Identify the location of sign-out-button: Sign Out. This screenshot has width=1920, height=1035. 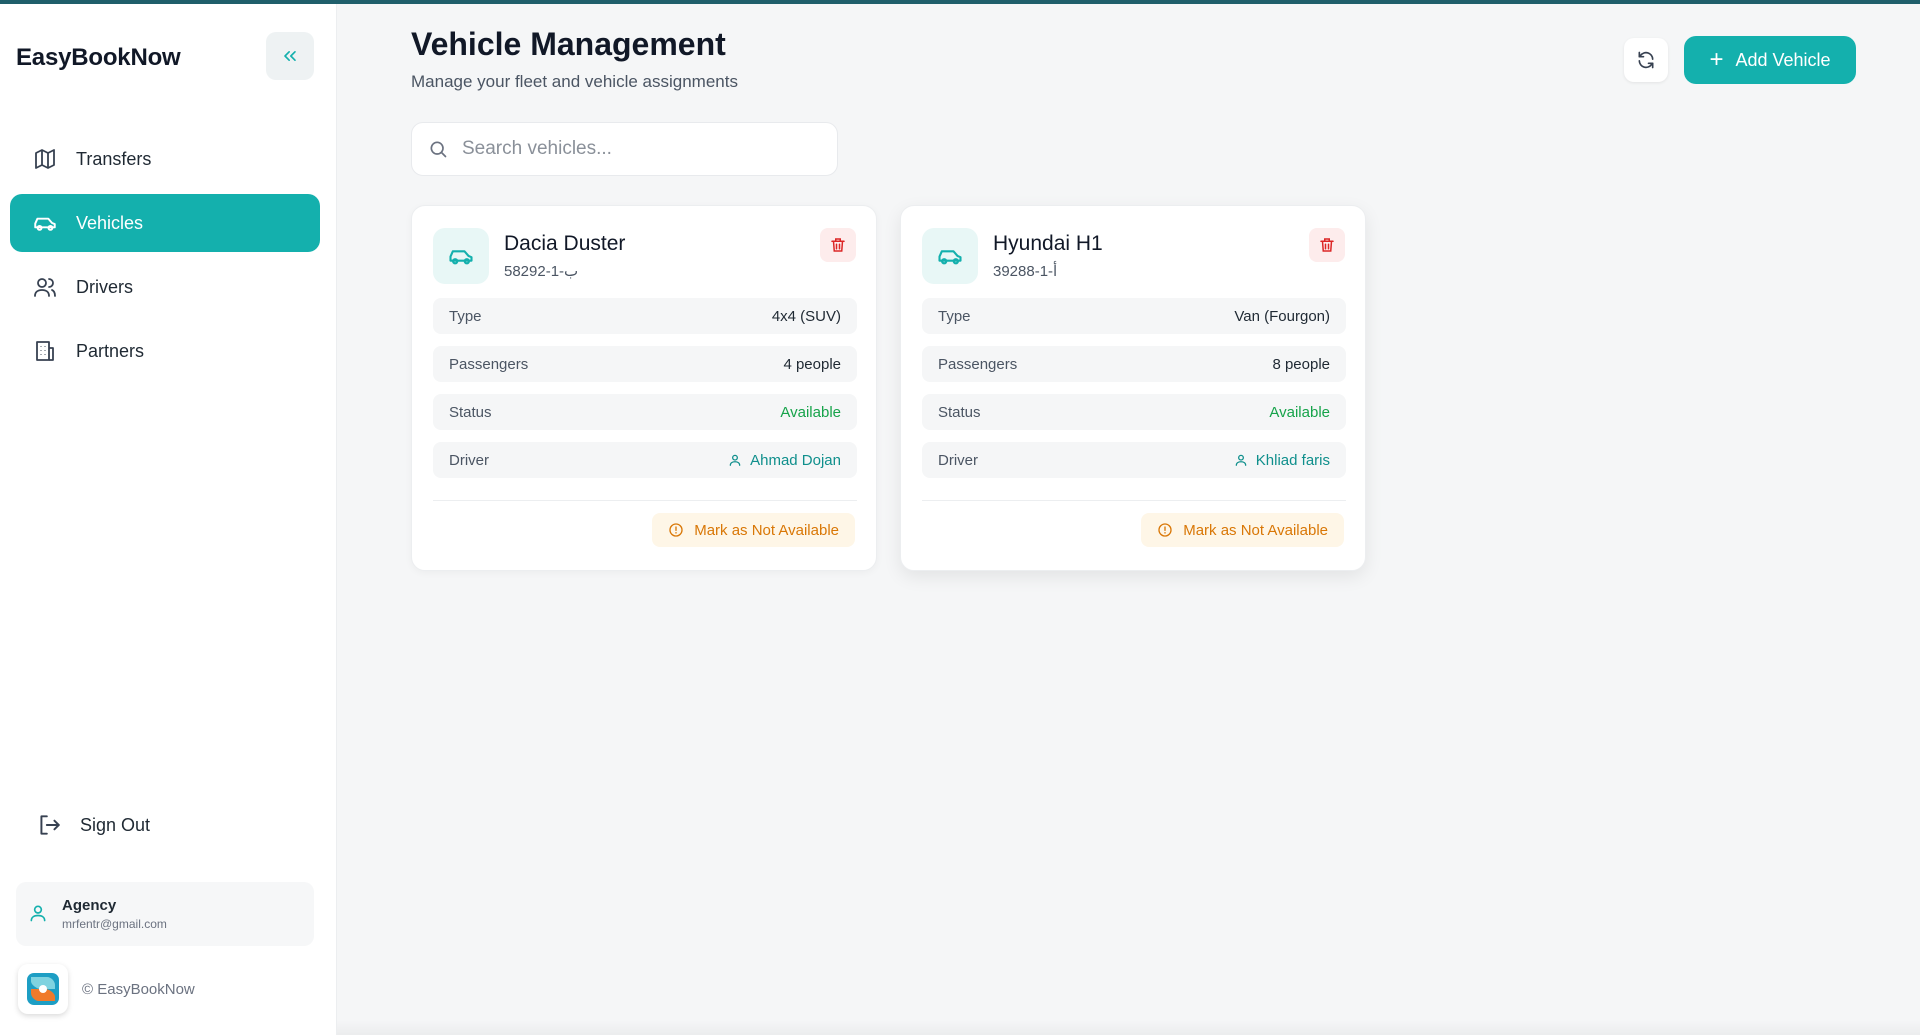
(93, 825).